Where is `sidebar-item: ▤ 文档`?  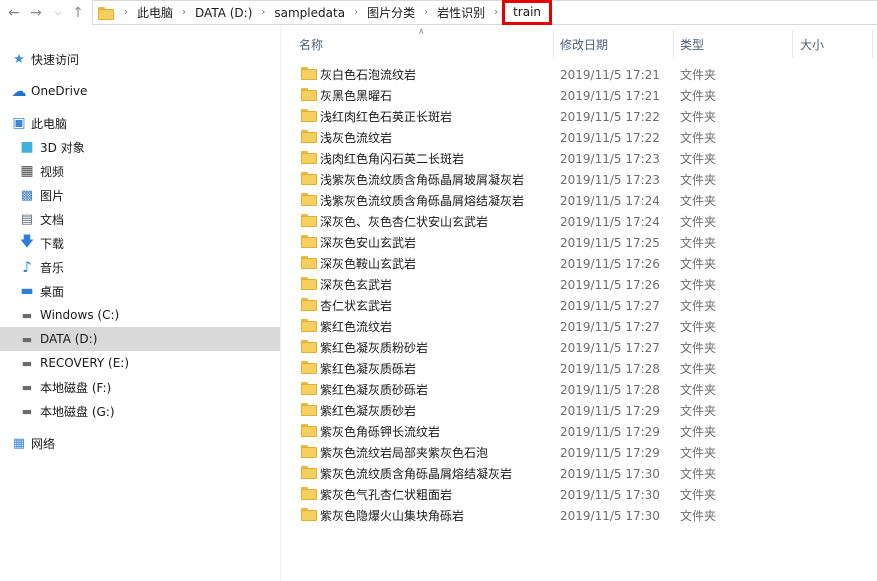
sidebar-item: ▤ 文档 is located at coordinates (140, 219).